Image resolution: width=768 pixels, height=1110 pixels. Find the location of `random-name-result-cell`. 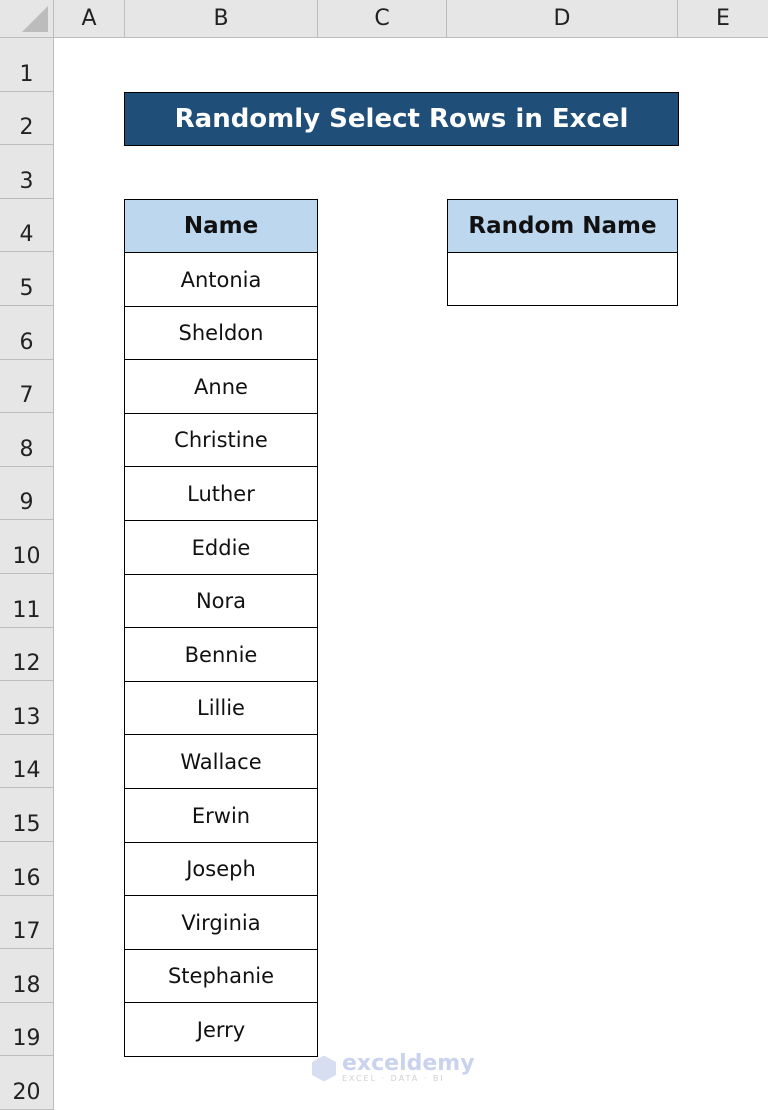

random-name-result-cell is located at coordinates (562, 279).